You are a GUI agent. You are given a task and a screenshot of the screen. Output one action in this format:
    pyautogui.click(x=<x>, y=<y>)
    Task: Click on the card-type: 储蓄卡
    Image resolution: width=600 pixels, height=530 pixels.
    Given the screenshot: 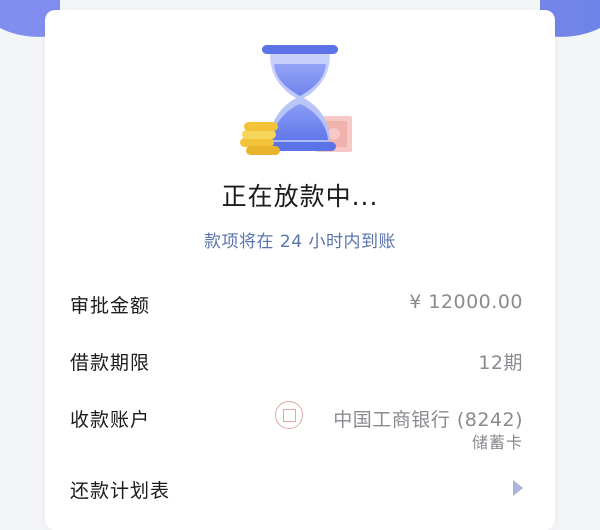 What is the action you would take?
    pyautogui.click(x=497, y=442)
    